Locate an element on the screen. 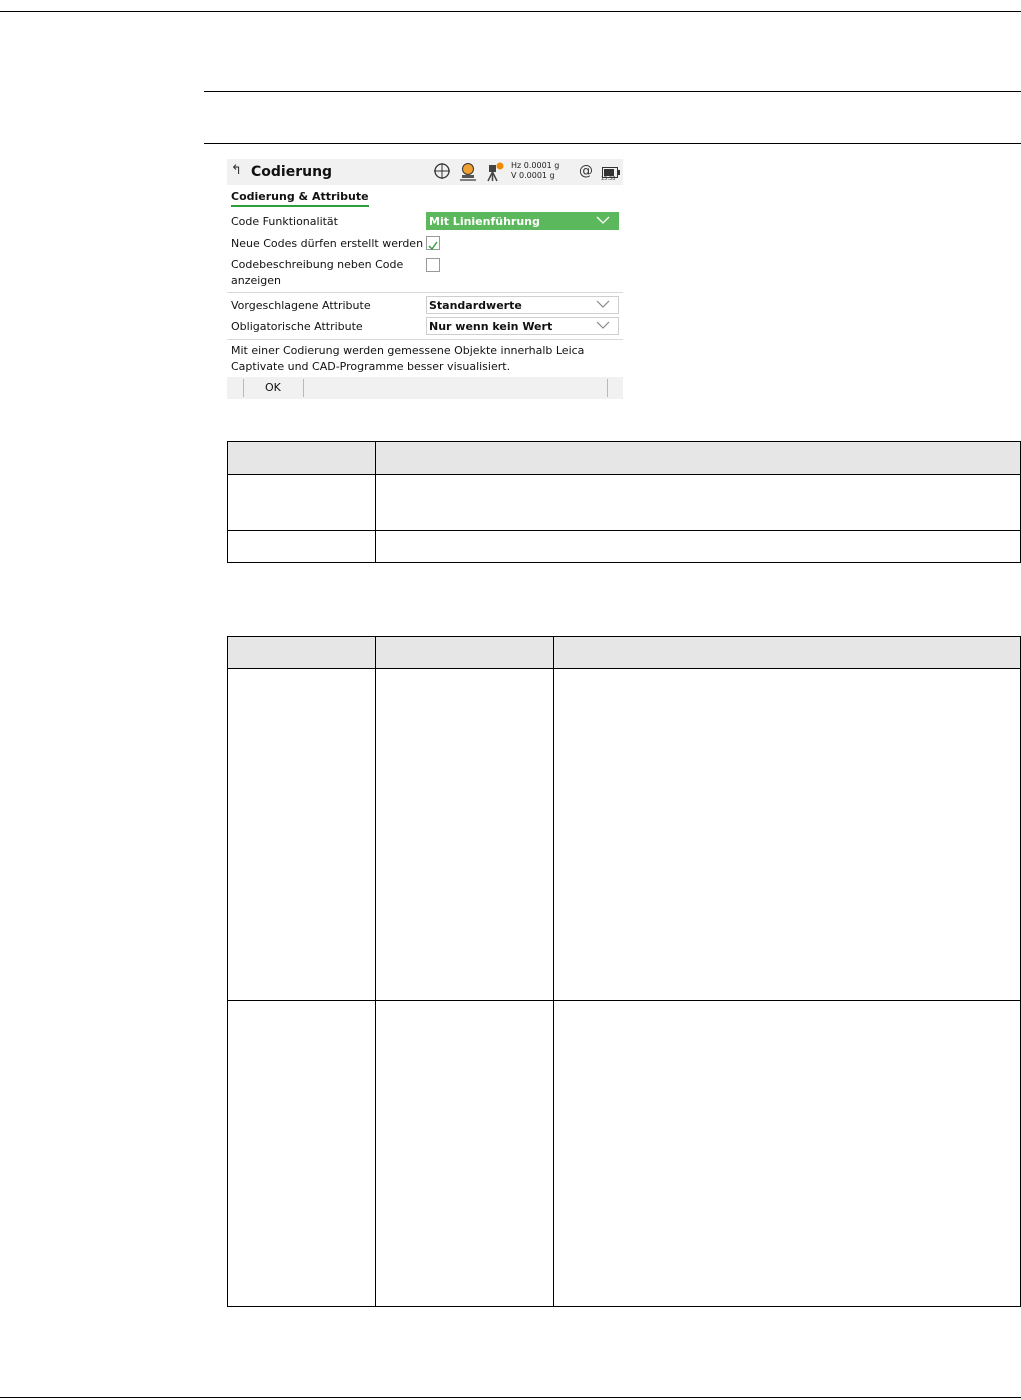 Image resolution: width=1021 pixels, height=1400 pixels. ok-button: OK is located at coordinates (273, 388).